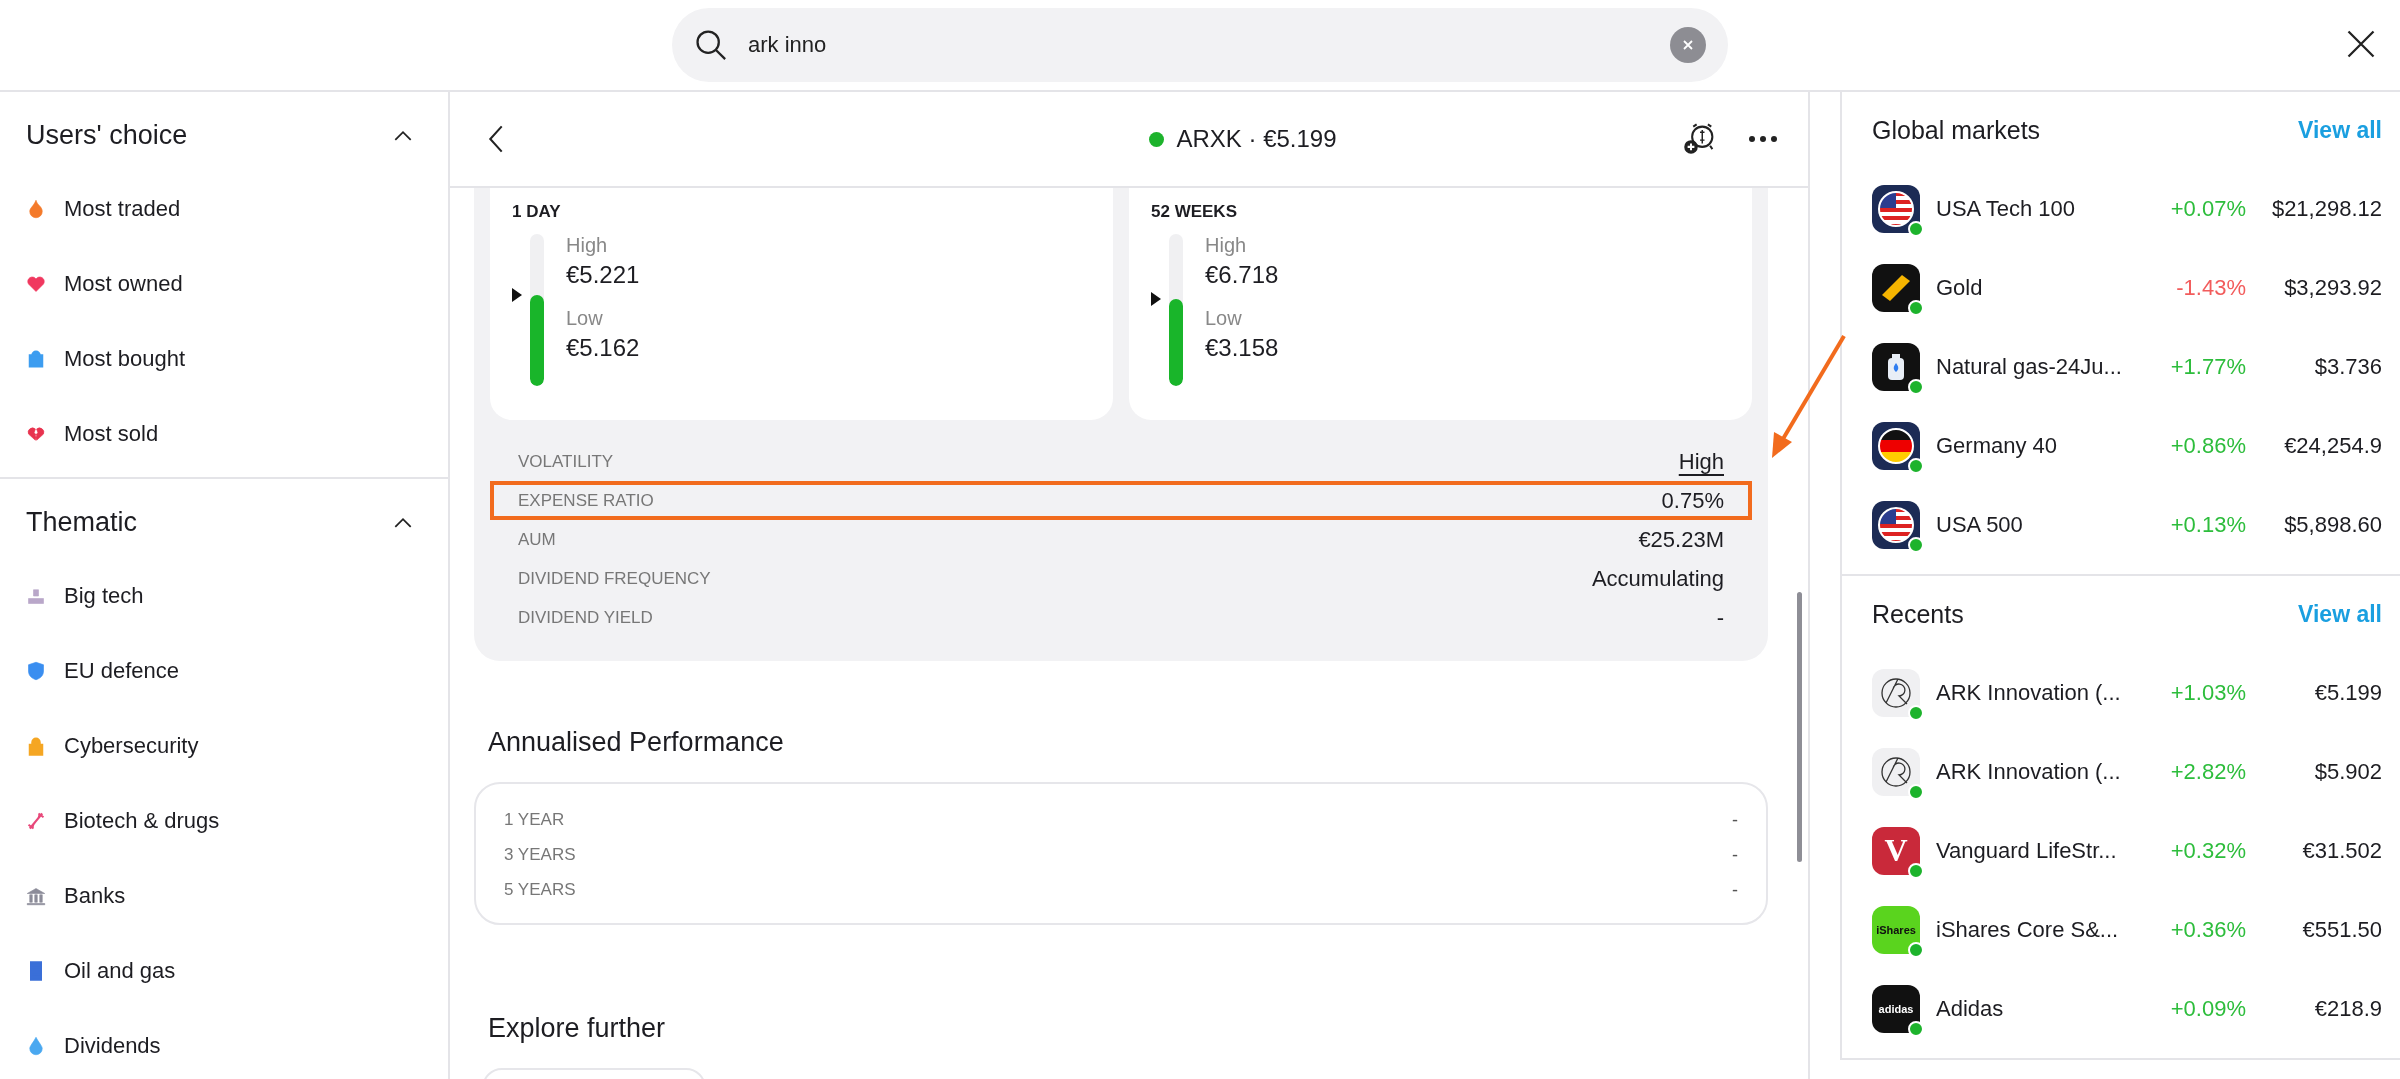 The image size is (2400, 1079). I want to click on back-icon, so click(496, 139).